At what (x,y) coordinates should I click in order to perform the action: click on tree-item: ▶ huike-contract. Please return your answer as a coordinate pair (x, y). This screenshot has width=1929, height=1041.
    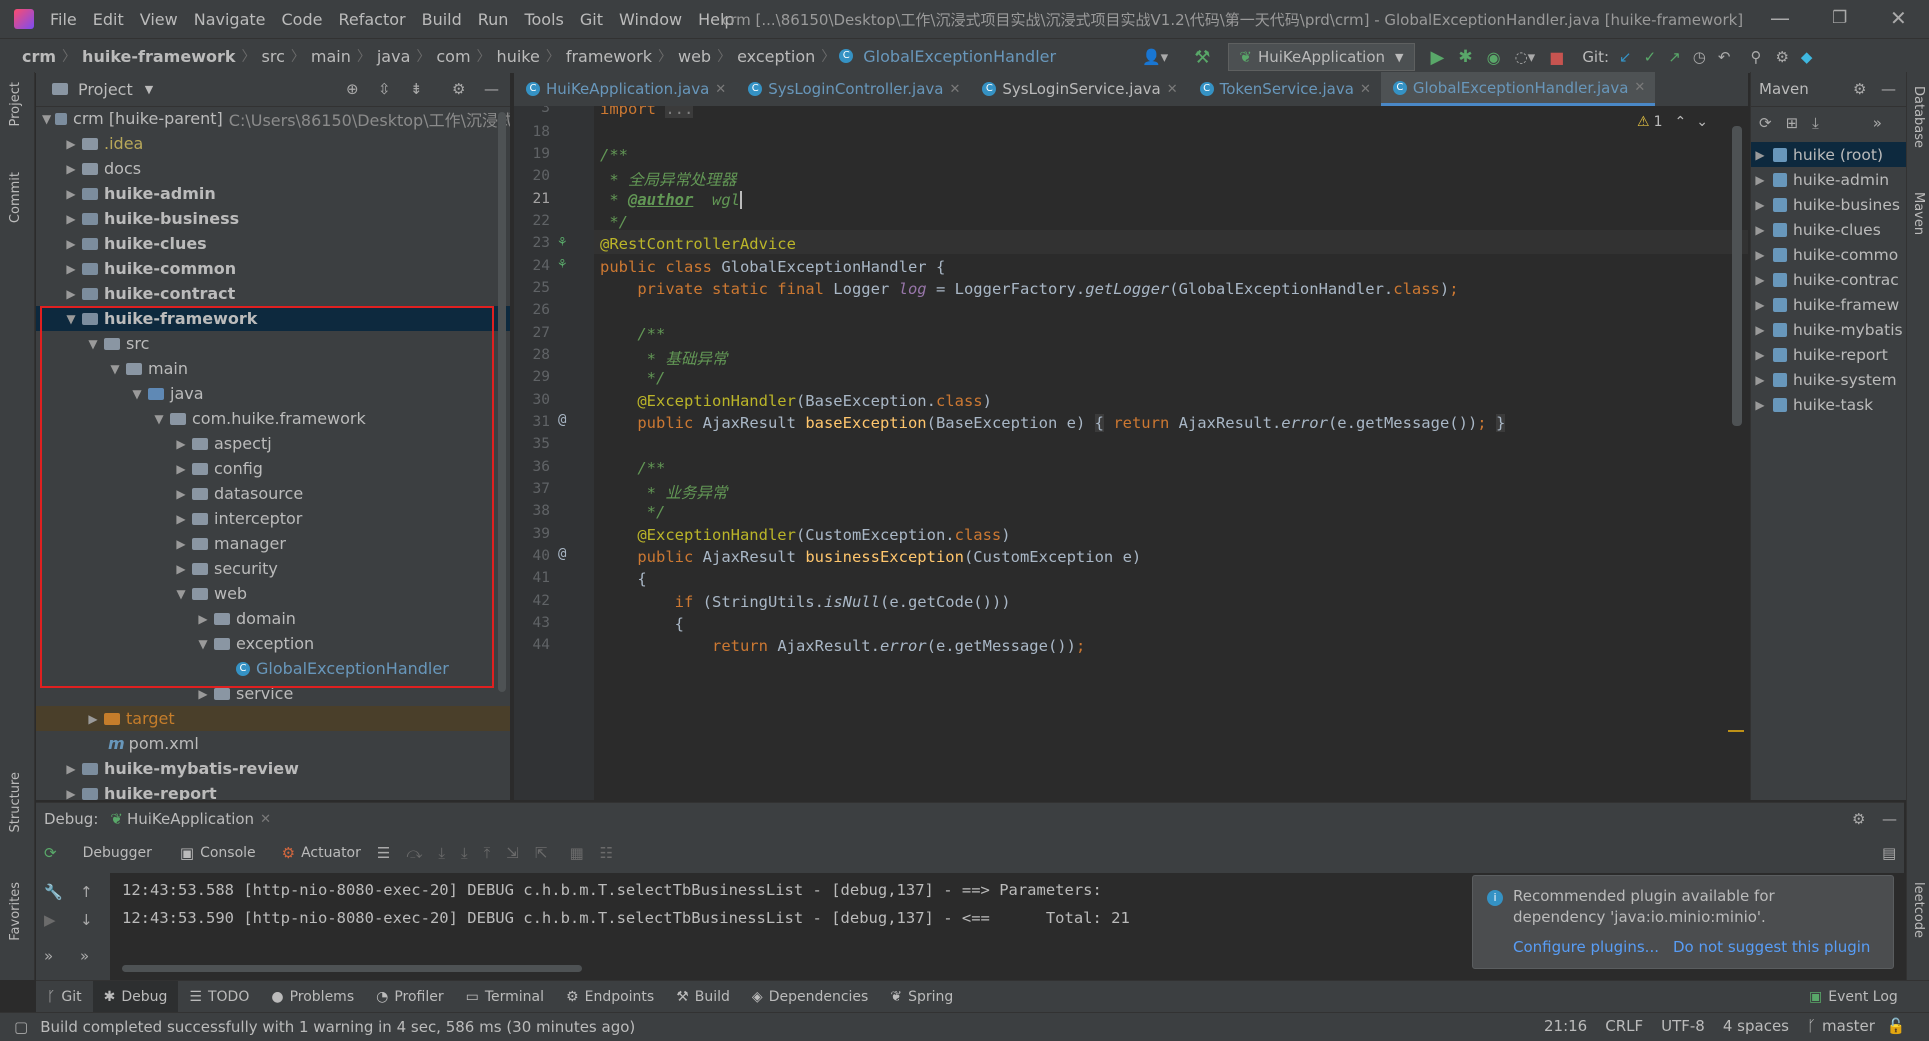
    Looking at the image, I should click on (273, 293).